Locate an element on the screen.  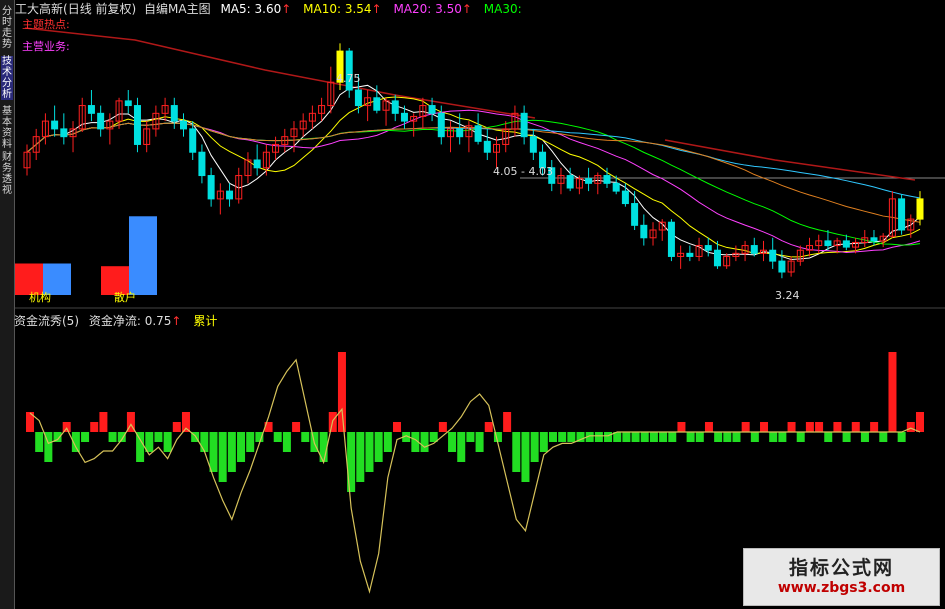
ma-long-line-left is located at coordinates (280, 73).